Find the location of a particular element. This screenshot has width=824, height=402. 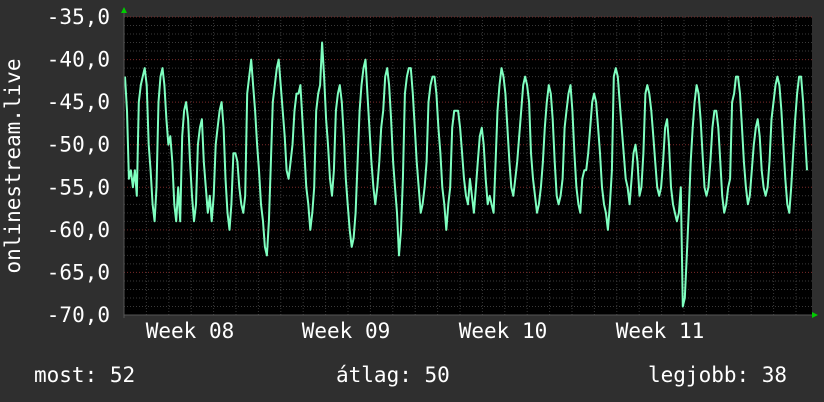

y-tick-label: -40,0 is located at coordinates (78, 60).